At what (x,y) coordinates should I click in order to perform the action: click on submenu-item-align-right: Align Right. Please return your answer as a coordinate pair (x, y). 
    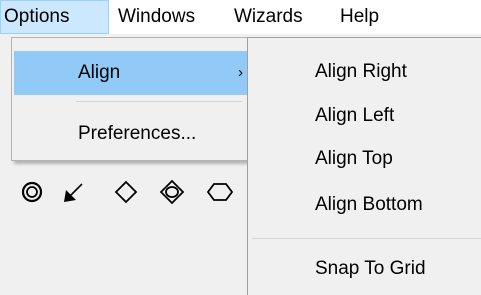
    Looking at the image, I should click on (361, 72).